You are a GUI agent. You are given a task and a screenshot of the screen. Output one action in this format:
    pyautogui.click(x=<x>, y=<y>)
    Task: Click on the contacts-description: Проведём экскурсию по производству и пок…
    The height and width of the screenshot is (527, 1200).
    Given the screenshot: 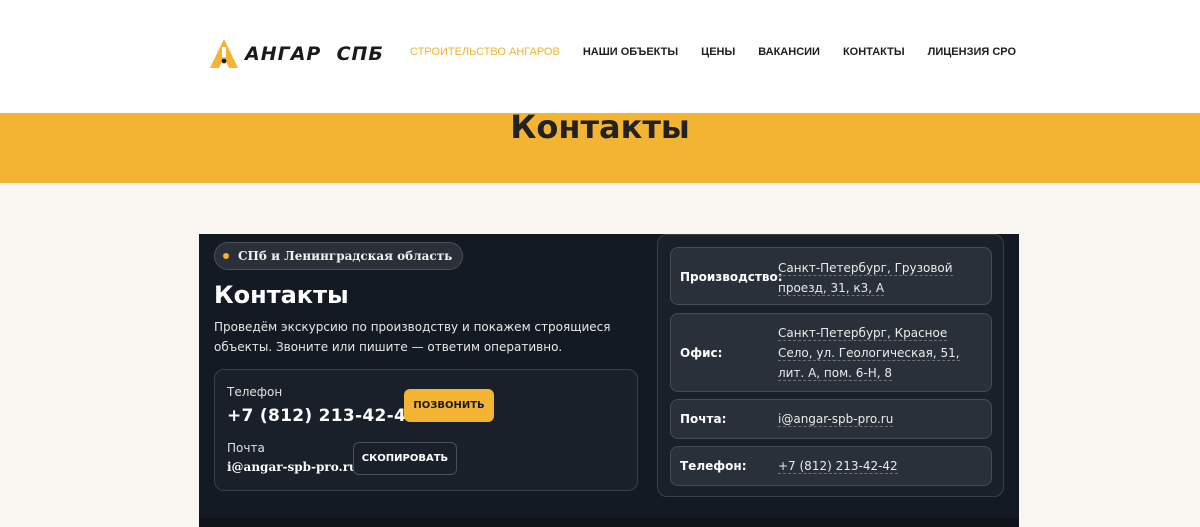 What is the action you would take?
    pyautogui.click(x=412, y=337)
    